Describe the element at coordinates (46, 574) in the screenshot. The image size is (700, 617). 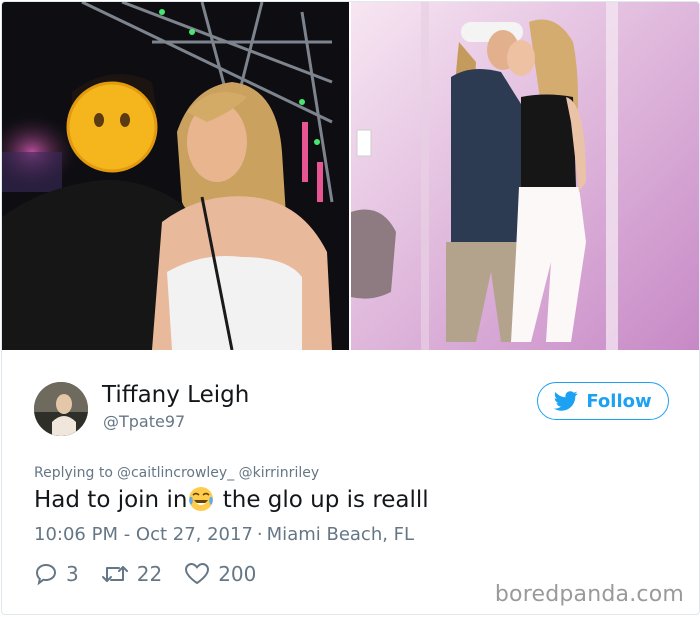
I see `reply-icon` at that location.